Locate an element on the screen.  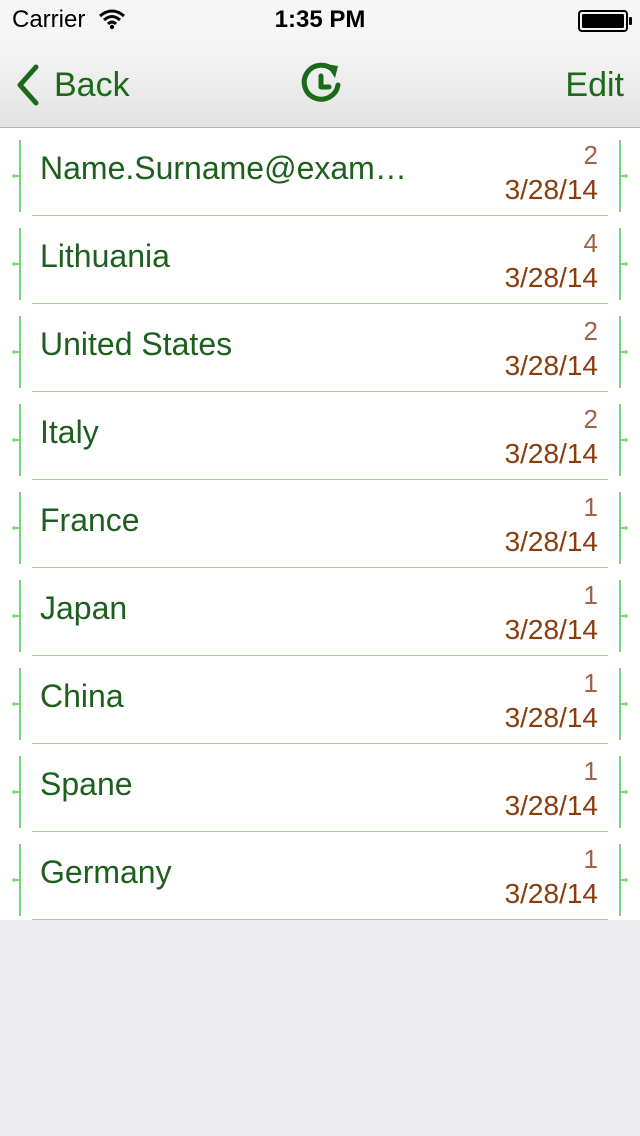
list-item: Name.Surname@exam… 2 3/28/14 is located at coordinates (320, 172).